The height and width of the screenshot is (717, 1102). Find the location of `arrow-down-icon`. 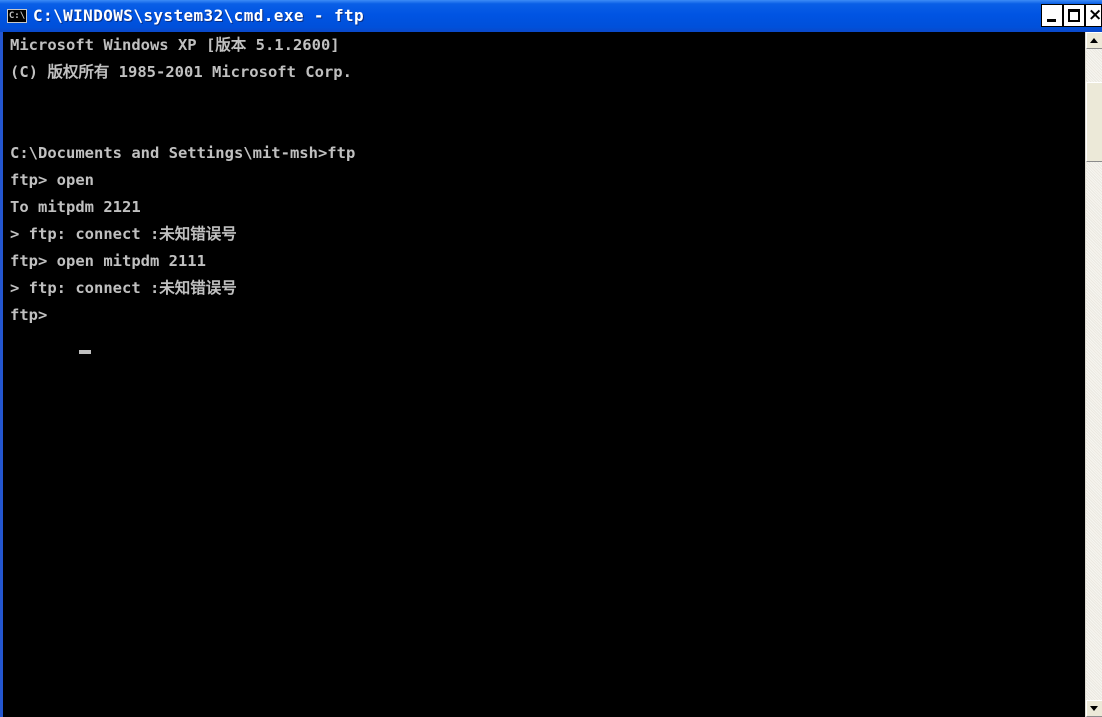

arrow-down-icon is located at coordinates (1094, 708).